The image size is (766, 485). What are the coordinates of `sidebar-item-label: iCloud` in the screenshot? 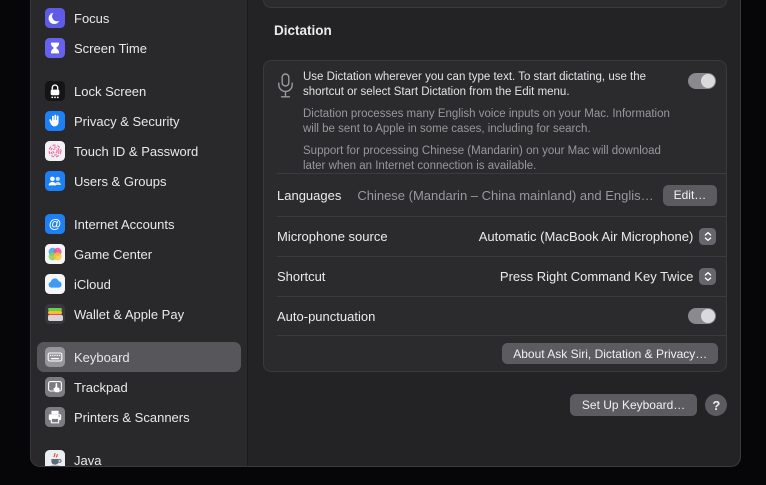 It's located at (92, 284).